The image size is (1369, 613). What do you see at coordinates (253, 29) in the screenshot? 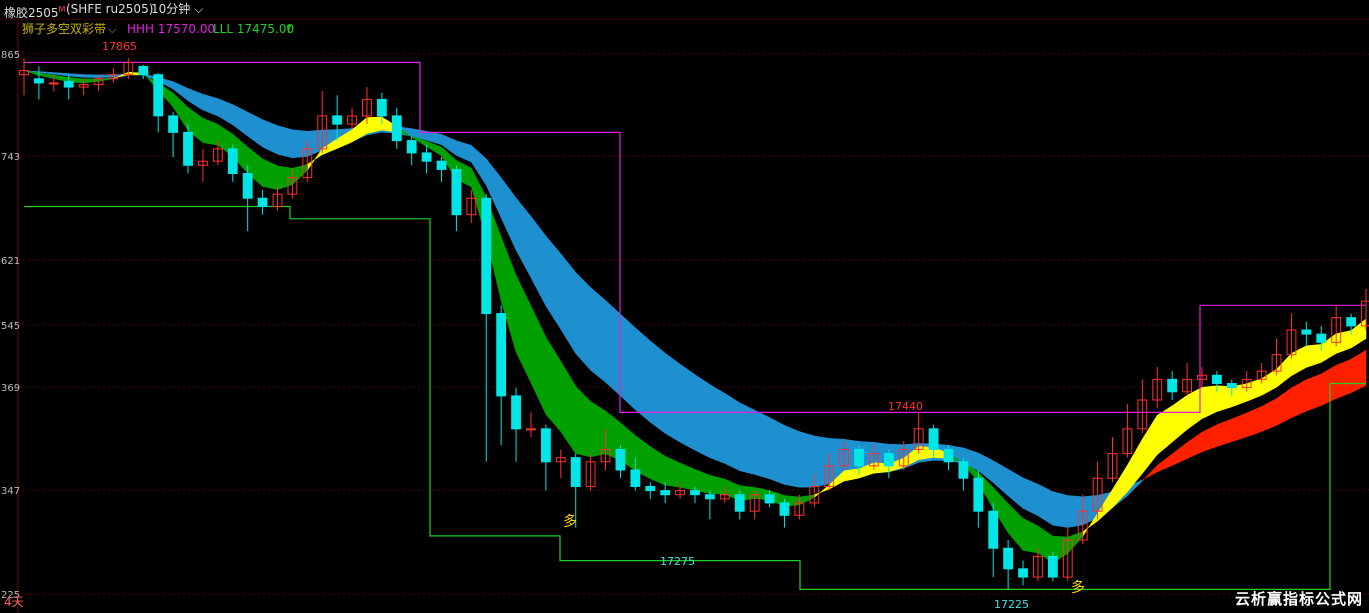
I see `lll-label: LLL 17475.00` at bounding box center [253, 29].